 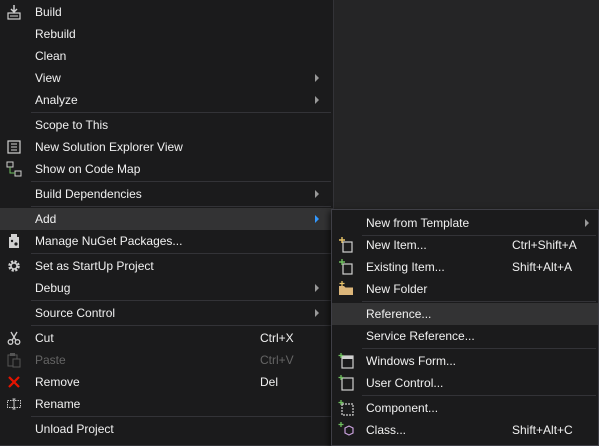 I want to click on submenu-item-new-from-template: New from Template, so click(x=465, y=223).